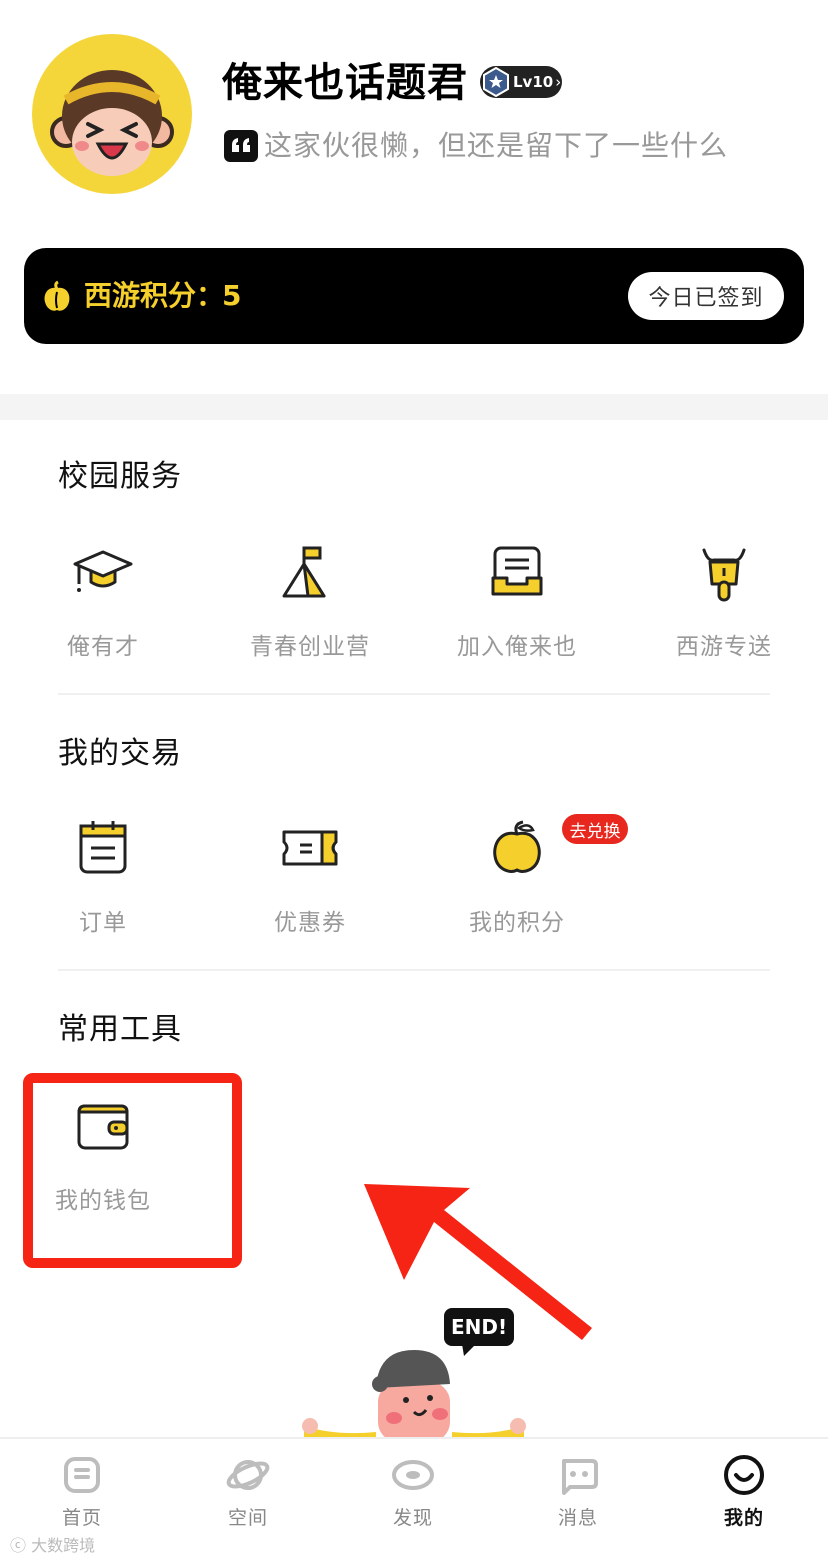  What do you see at coordinates (132, 1170) in the screenshot?
I see `highlight-box` at bounding box center [132, 1170].